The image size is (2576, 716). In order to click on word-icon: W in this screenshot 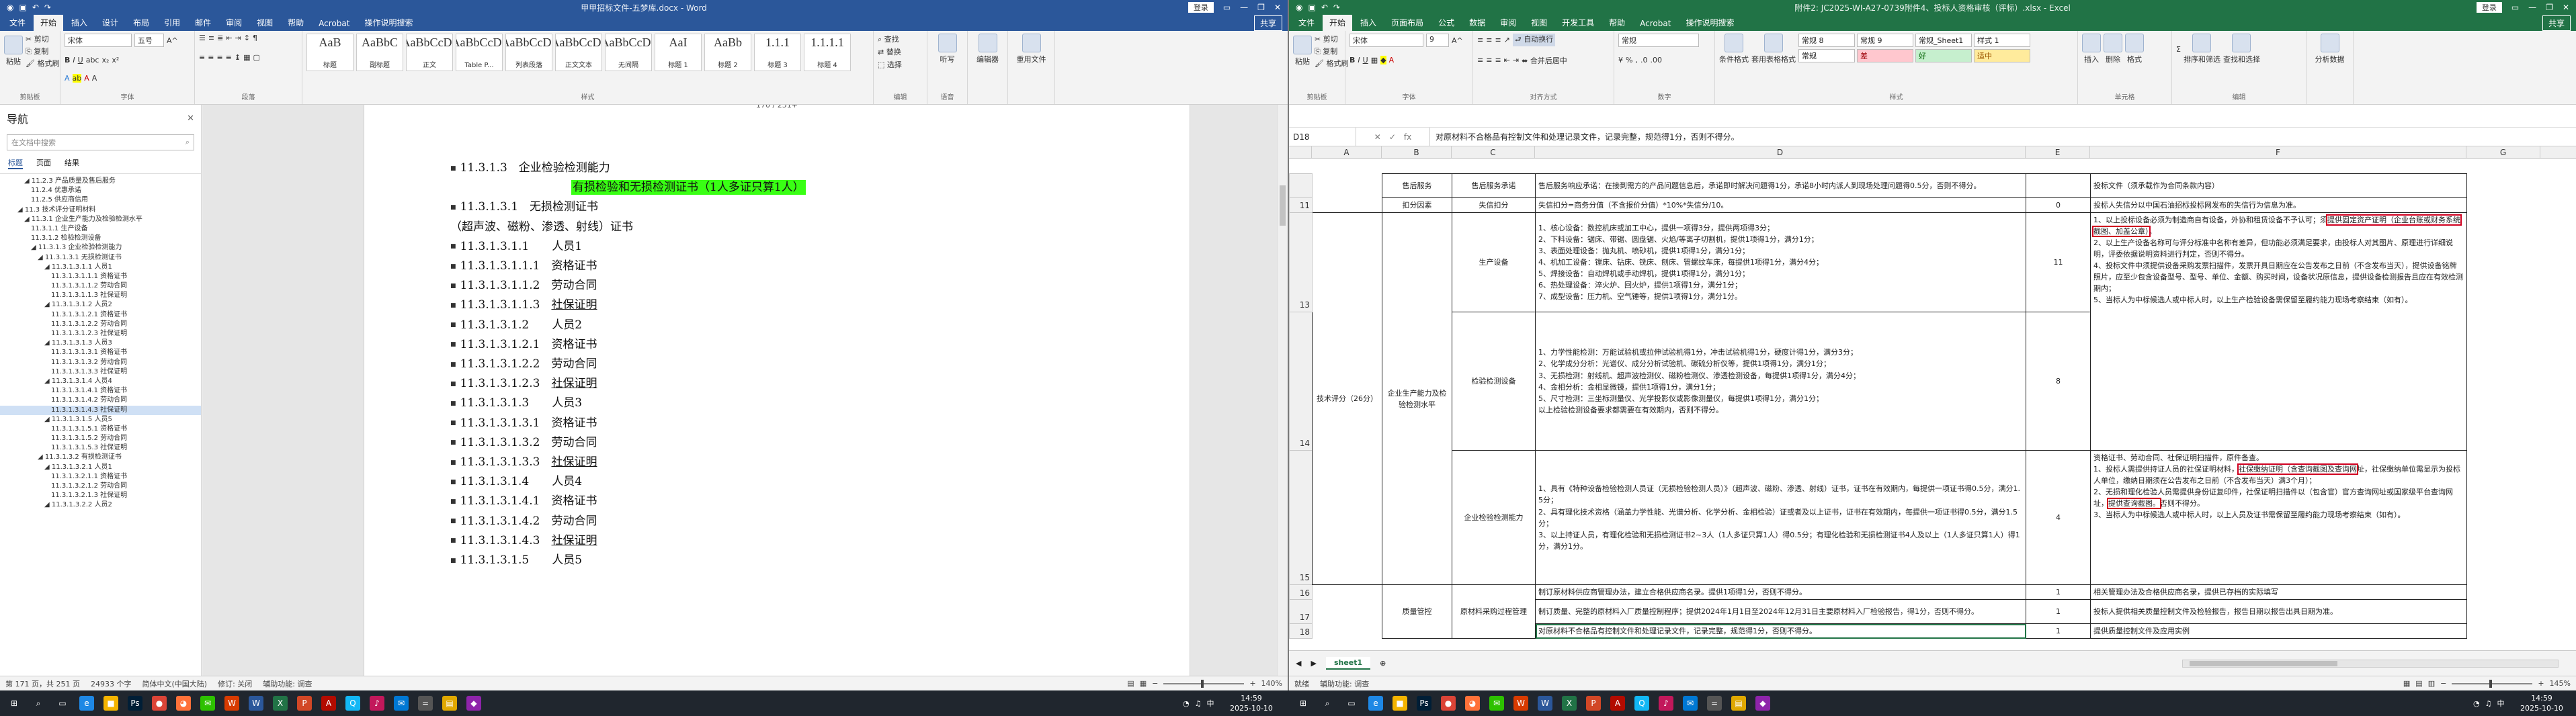, I will do `click(256, 703)`.